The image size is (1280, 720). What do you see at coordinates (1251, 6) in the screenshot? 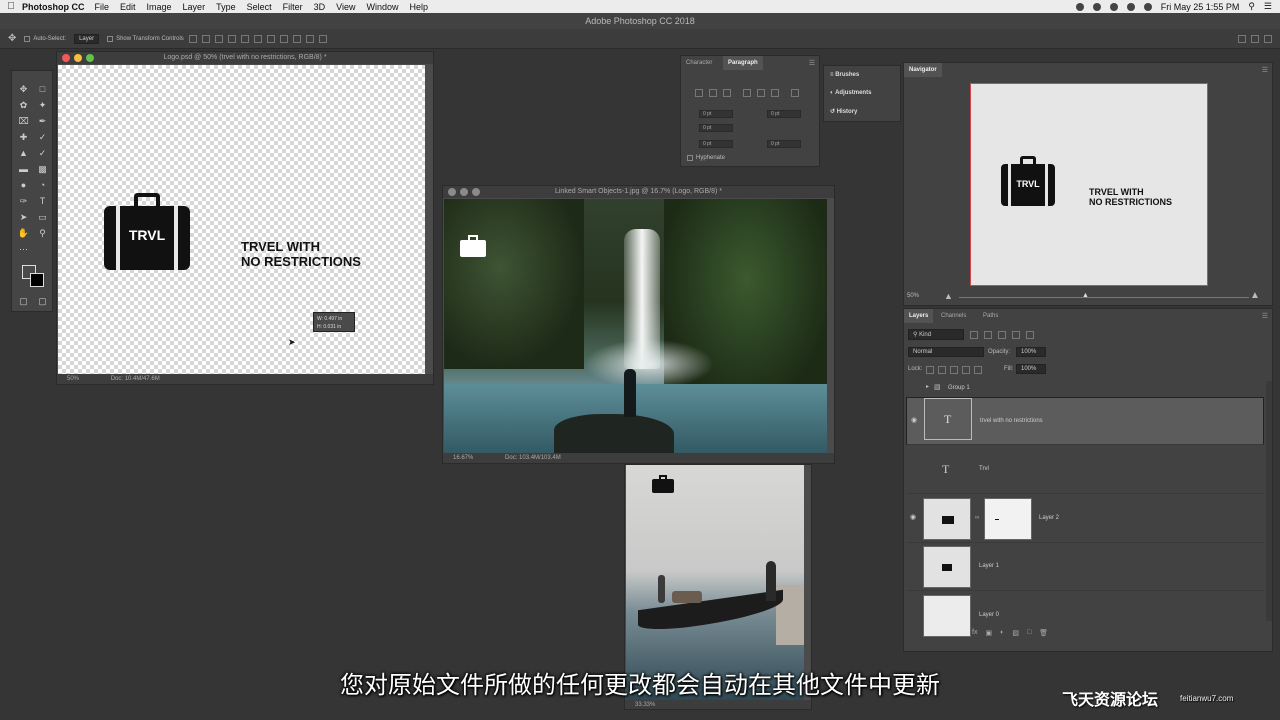
I see `search-icon: ⚲` at bounding box center [1251, 6].